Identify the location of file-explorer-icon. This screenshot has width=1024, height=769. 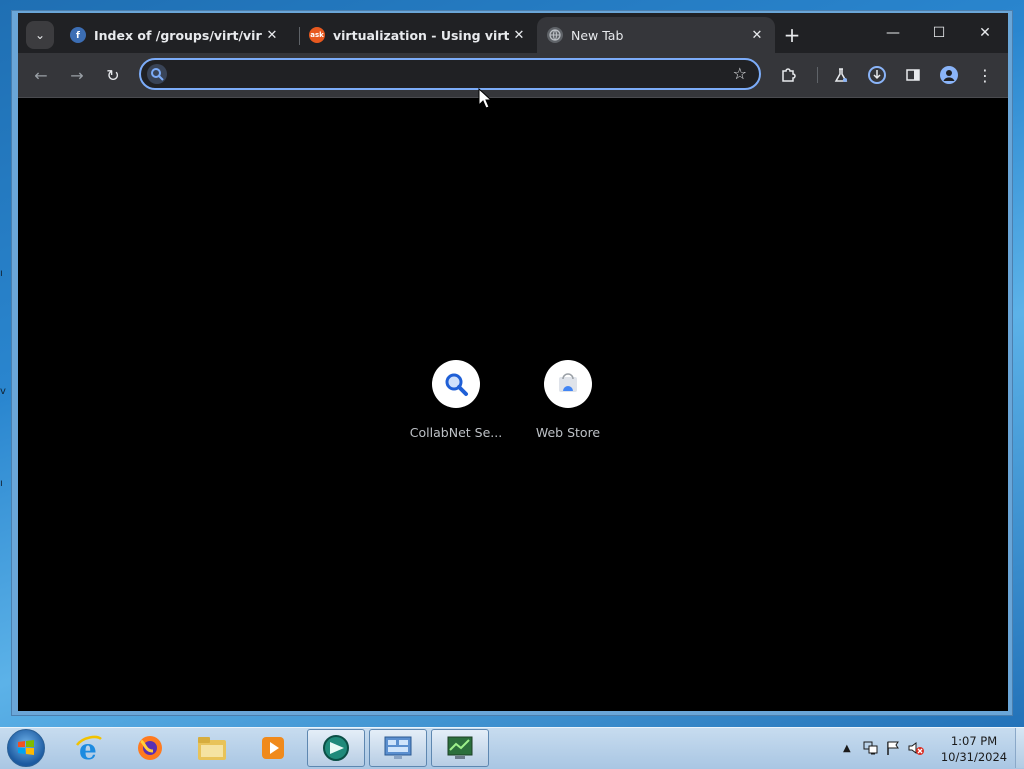
(212, 748).